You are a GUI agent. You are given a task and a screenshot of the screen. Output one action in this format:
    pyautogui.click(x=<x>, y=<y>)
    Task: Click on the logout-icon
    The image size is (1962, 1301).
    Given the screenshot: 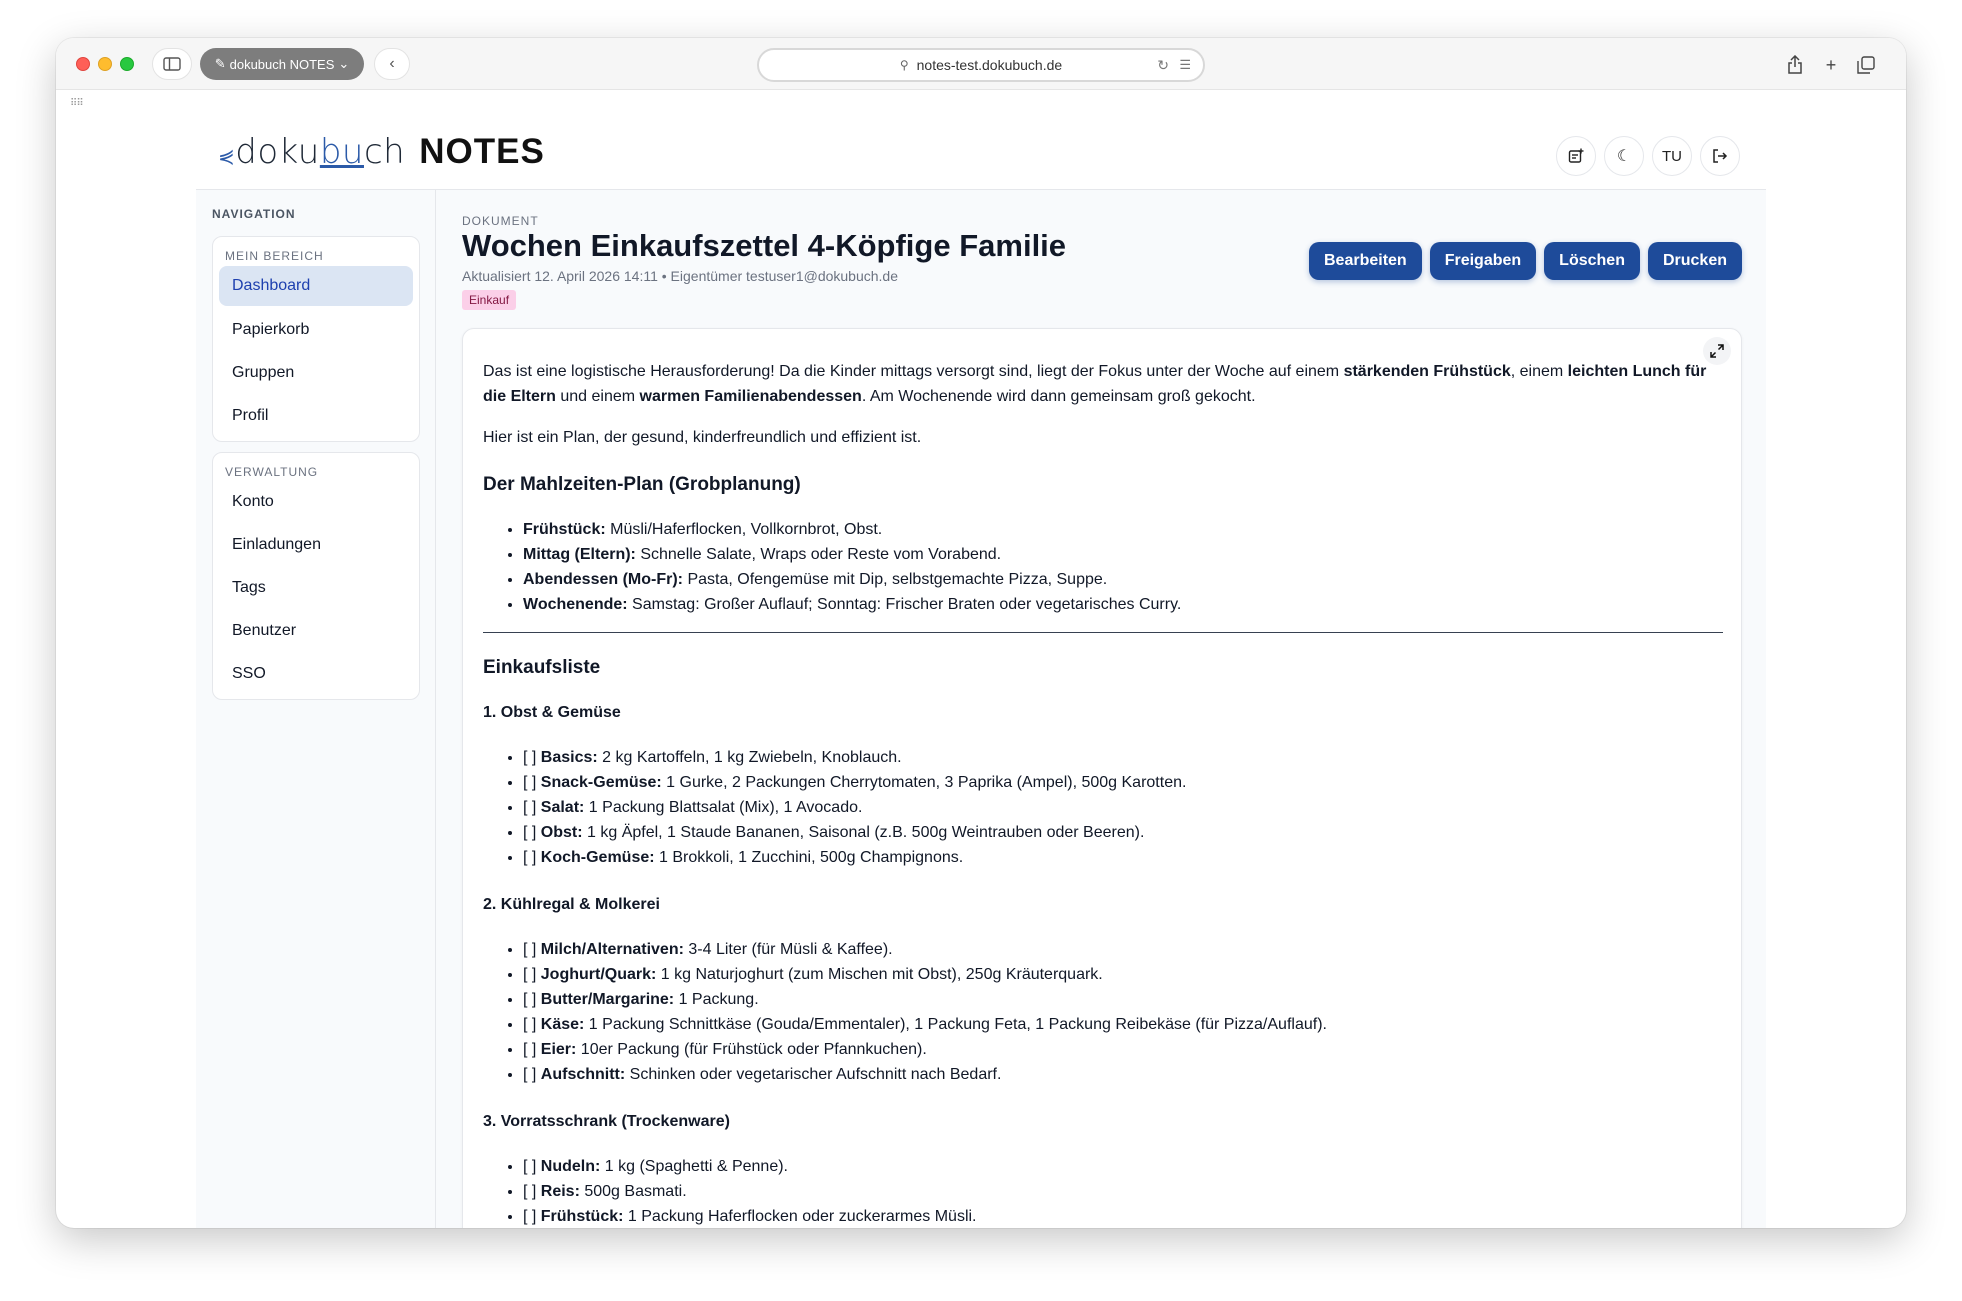 What is the action you would take?
    pyautogui.click(x=1720, y=156)
    